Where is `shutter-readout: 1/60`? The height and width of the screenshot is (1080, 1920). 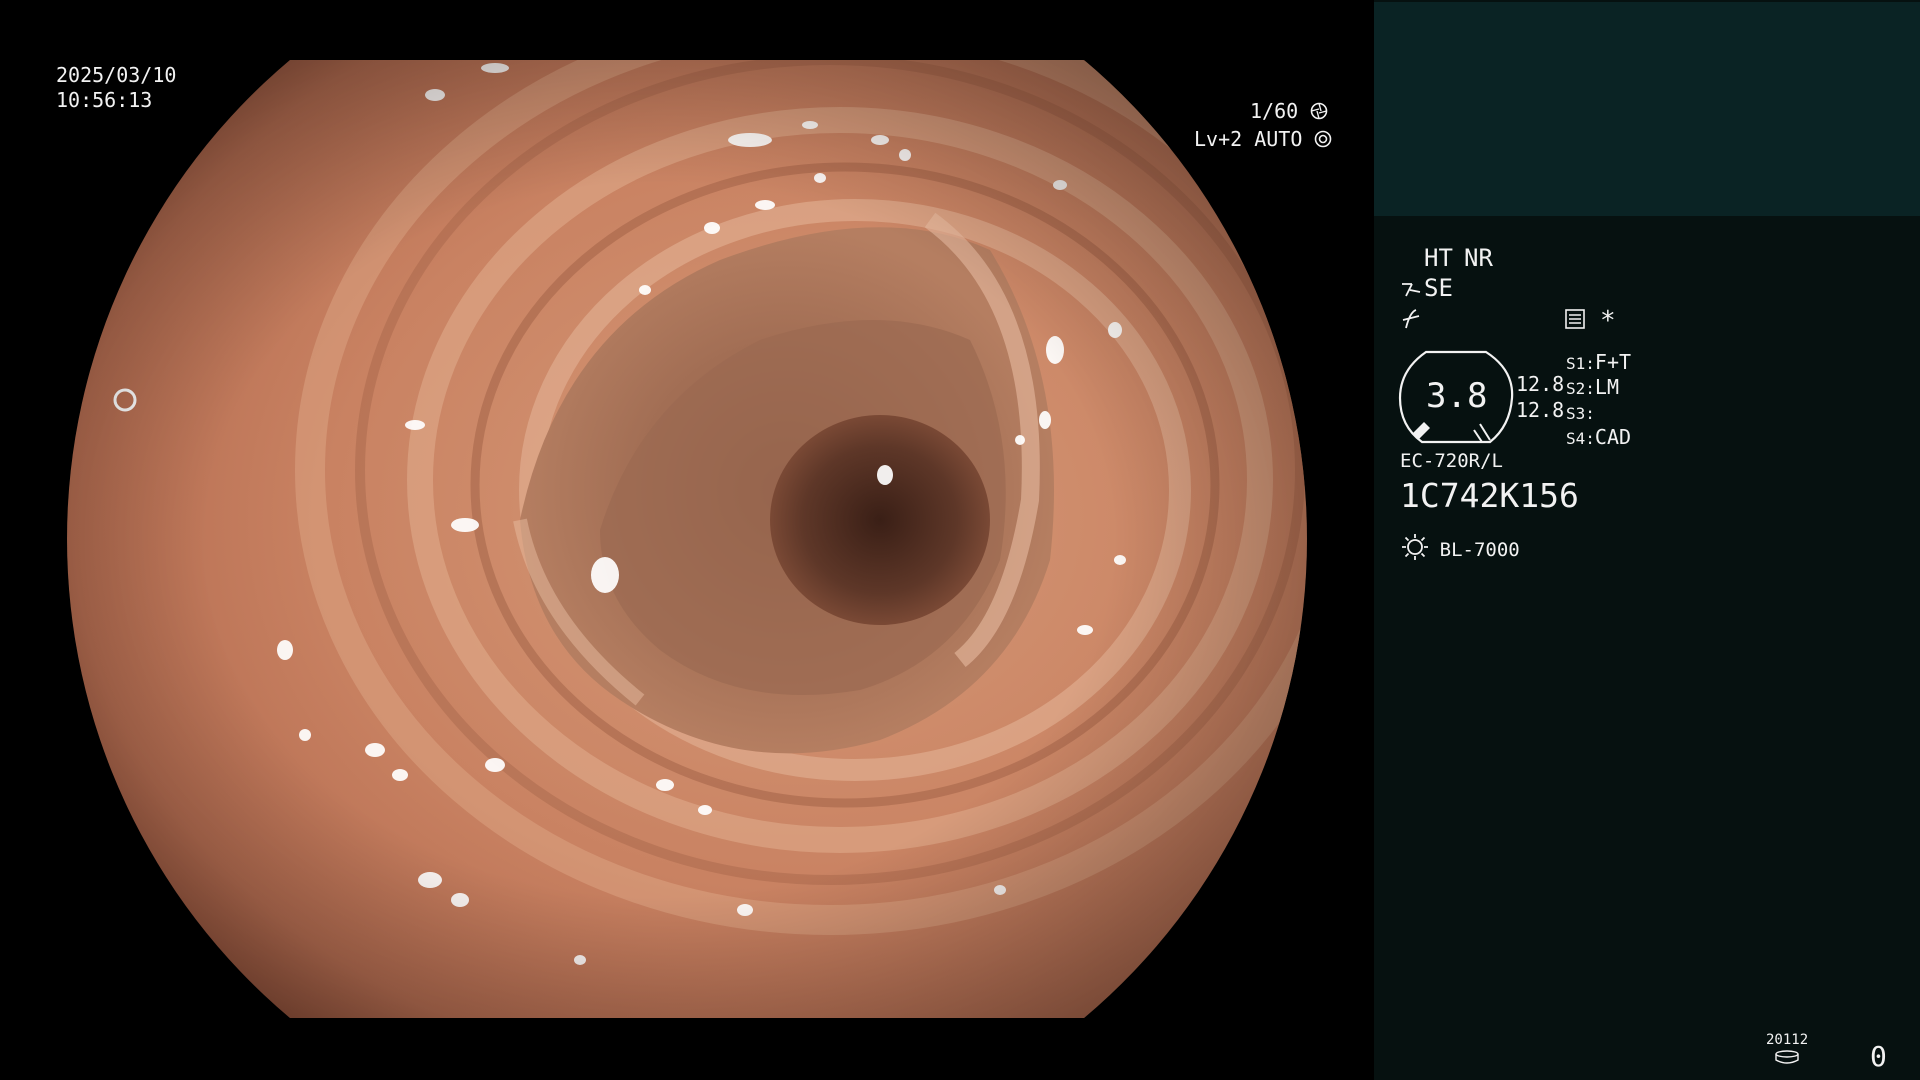
shutter-readout: 1/60 is located at coordinates (1289, 111).